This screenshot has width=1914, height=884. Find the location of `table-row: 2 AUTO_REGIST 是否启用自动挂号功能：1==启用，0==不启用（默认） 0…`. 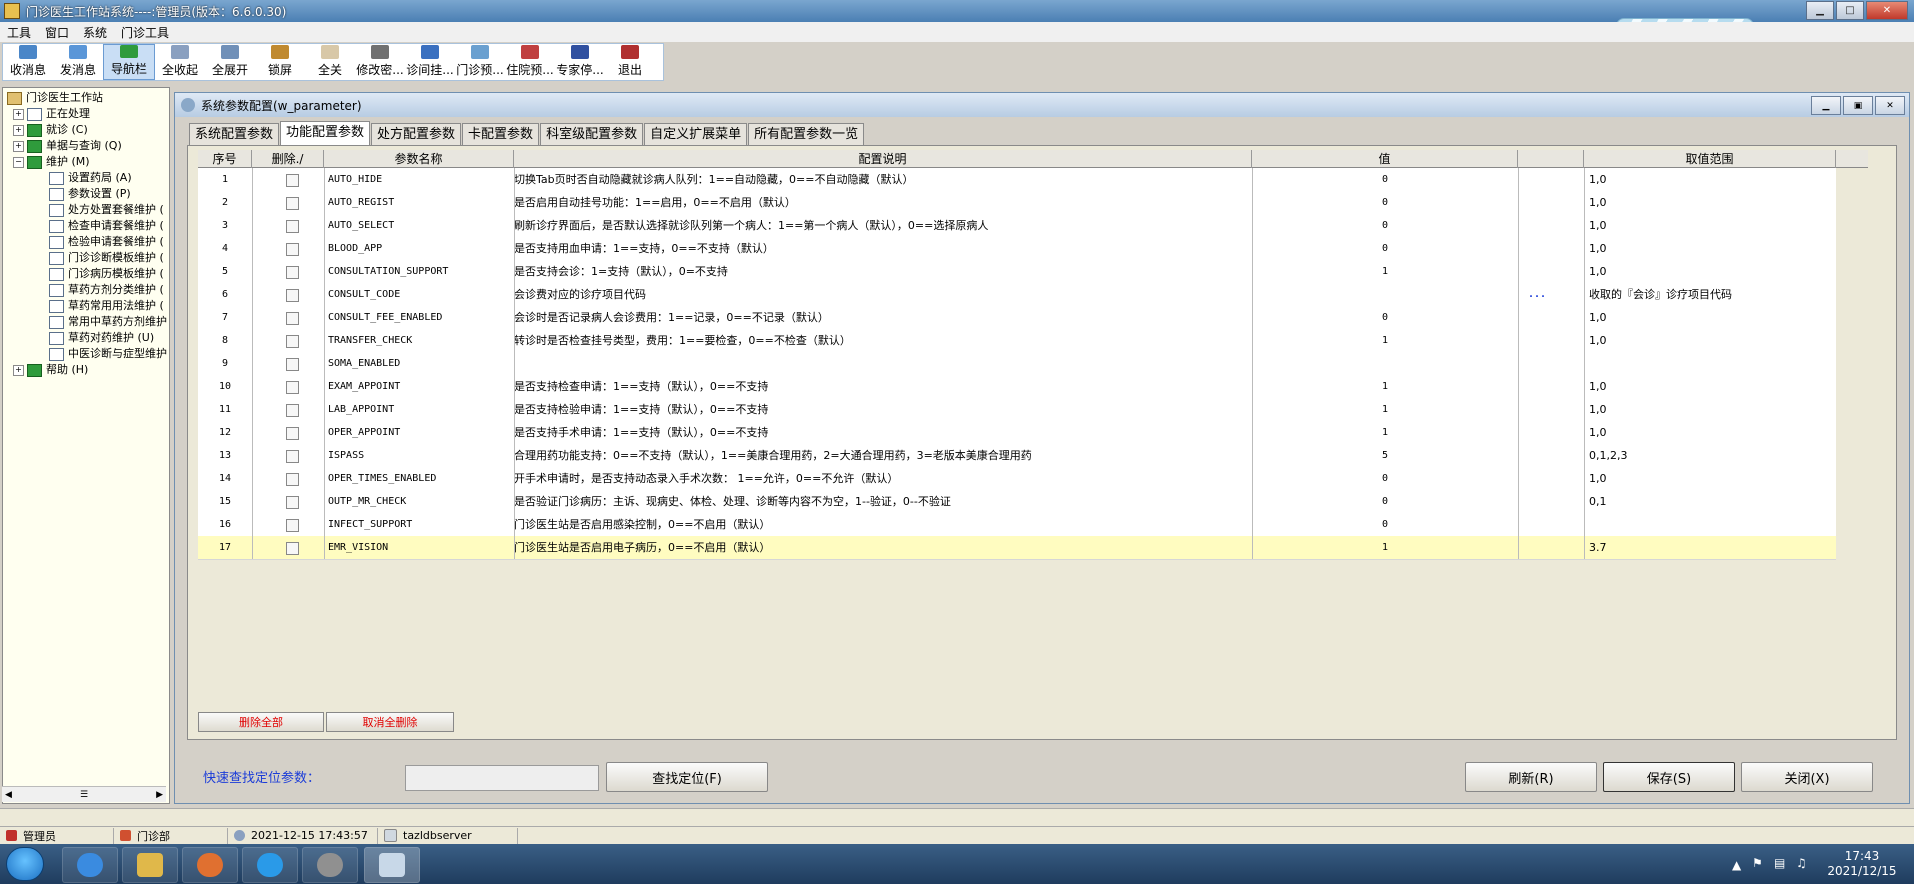

table-row: 2 AUTO_REGIST 是否启用自动挂号功能：1==启用，0==不启用（默认） 0… is located at coordinates (1017, 203).